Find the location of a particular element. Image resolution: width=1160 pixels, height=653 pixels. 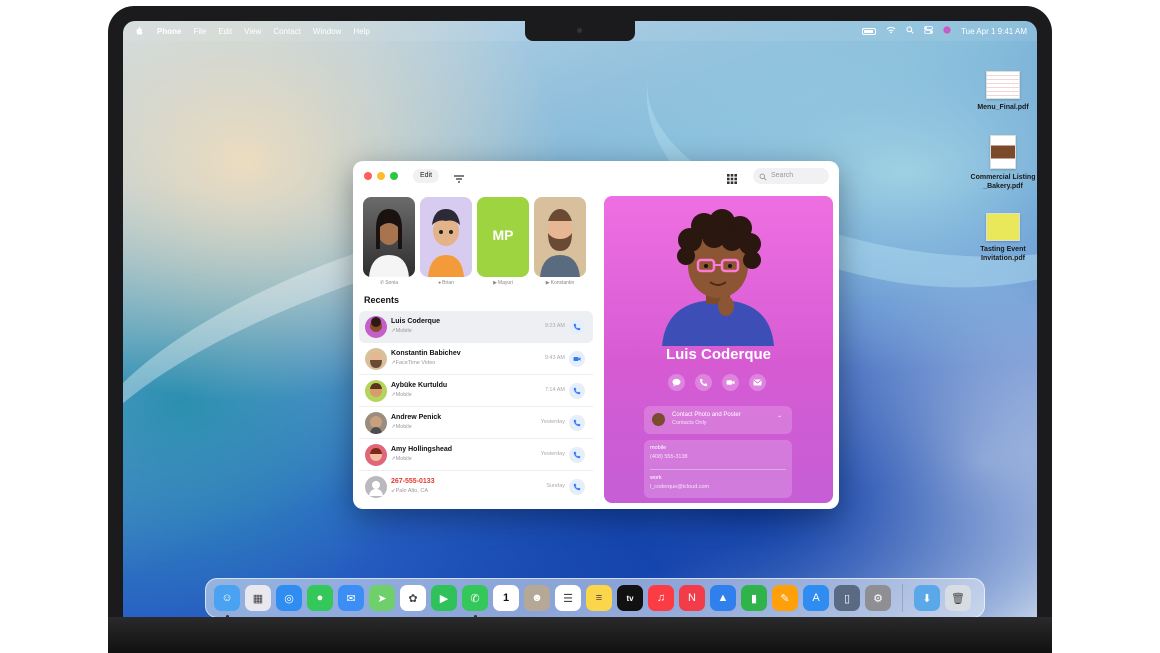

recent-name: Aybüke Kurtuldu is located at coordinates (419, 385).